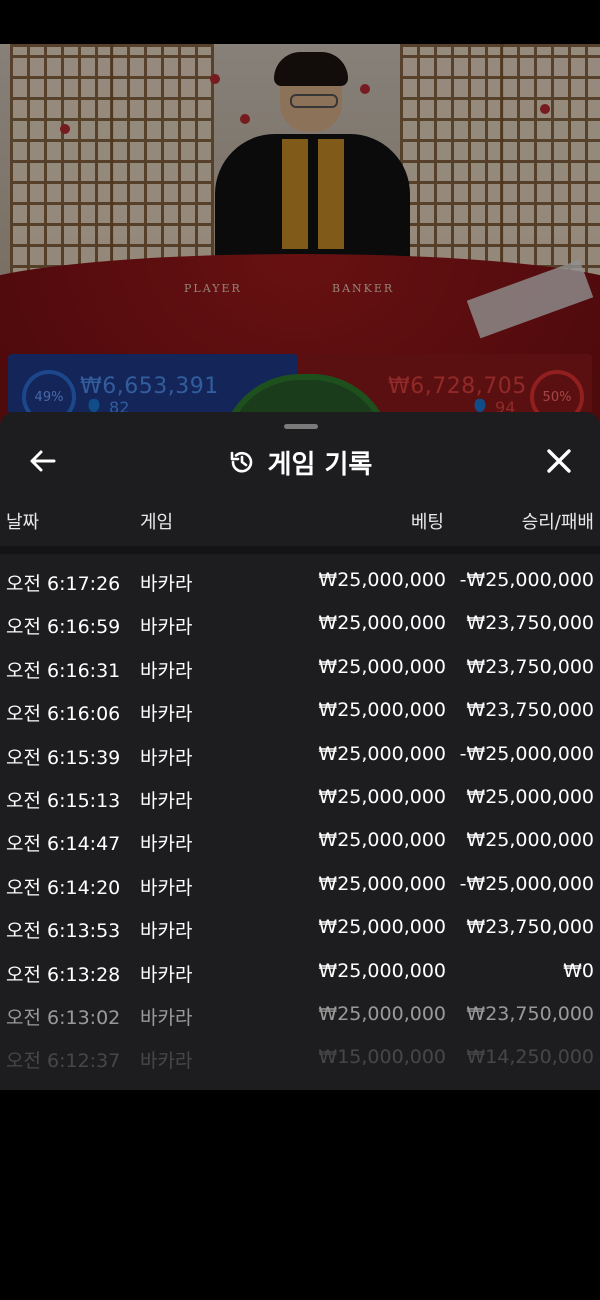 The image size is (600, 1300). I want to click on close-button, so click(559, 461).